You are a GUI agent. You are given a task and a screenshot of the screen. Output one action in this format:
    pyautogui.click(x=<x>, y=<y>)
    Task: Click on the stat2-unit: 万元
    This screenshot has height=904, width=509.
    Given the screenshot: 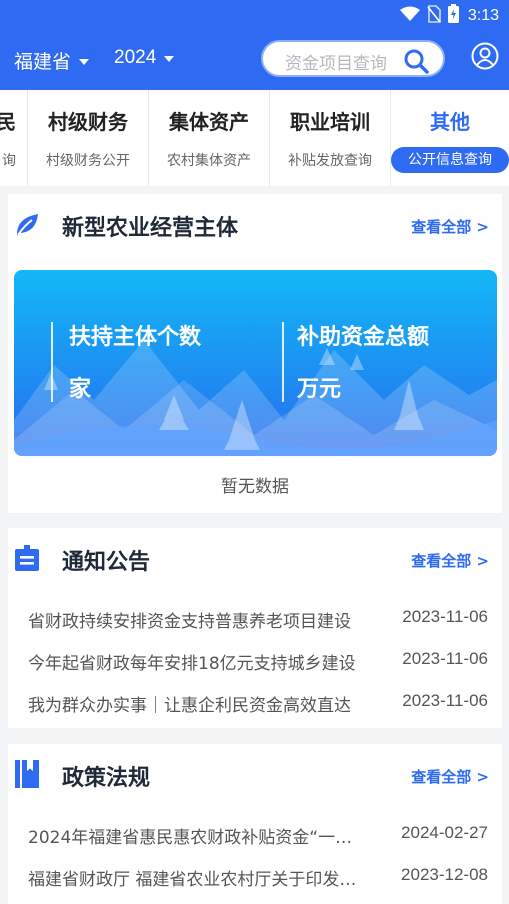 What is the action you would take?
    pyautogui.click(x=319, y=389)
    